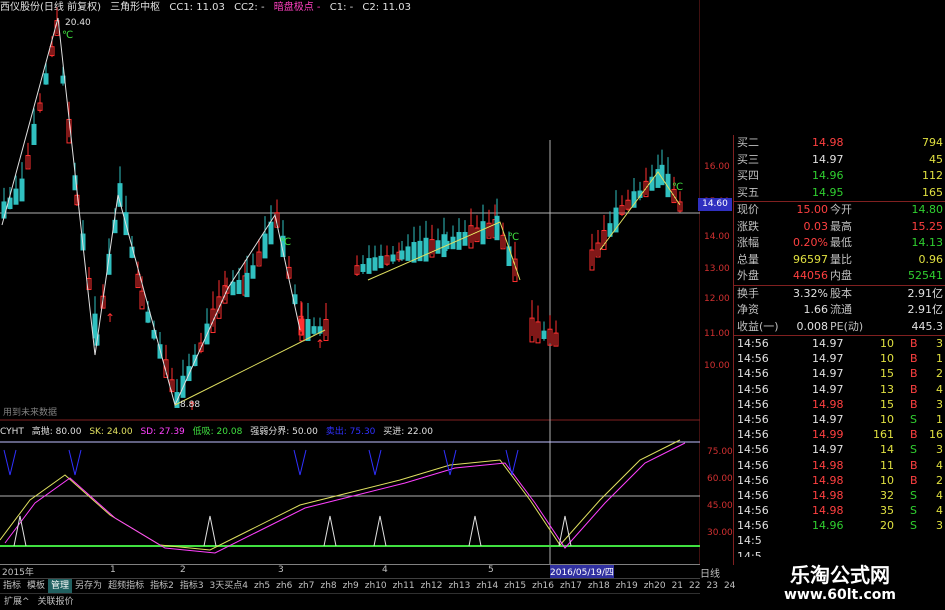  What do you see at coordinates (828, 435) in the screenshot?
I see `tick-price: 14.99` at bounding box center [828, 435].